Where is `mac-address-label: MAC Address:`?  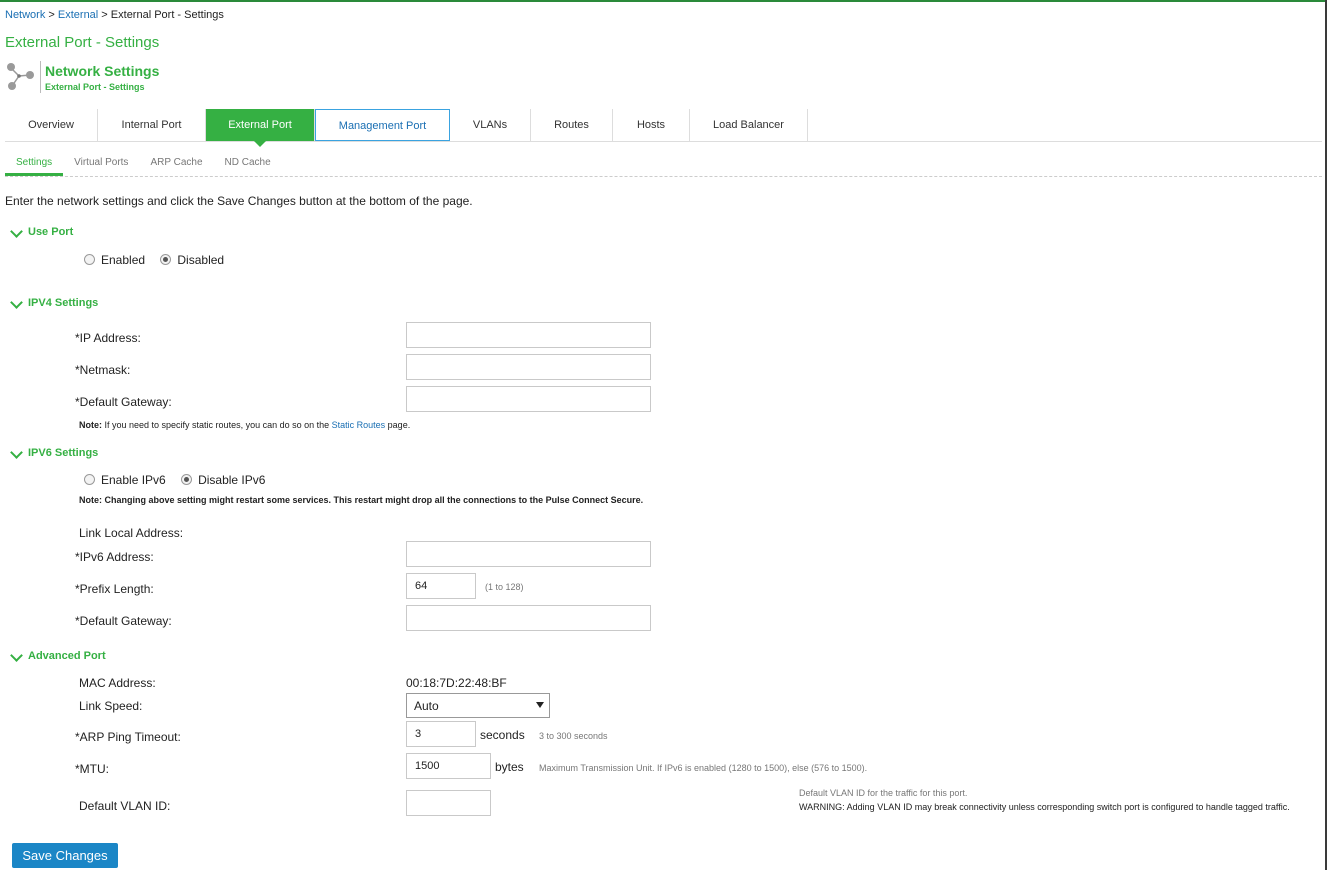 mac-address-label: MAC Address: is located at coordinates (117, 683).